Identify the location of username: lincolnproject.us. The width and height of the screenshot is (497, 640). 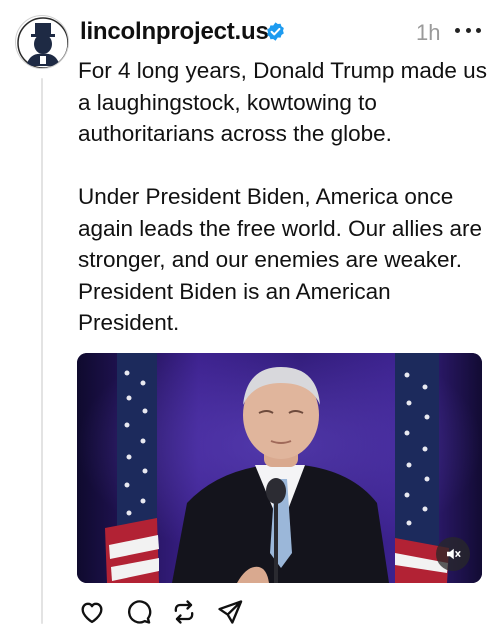
(174, 32).